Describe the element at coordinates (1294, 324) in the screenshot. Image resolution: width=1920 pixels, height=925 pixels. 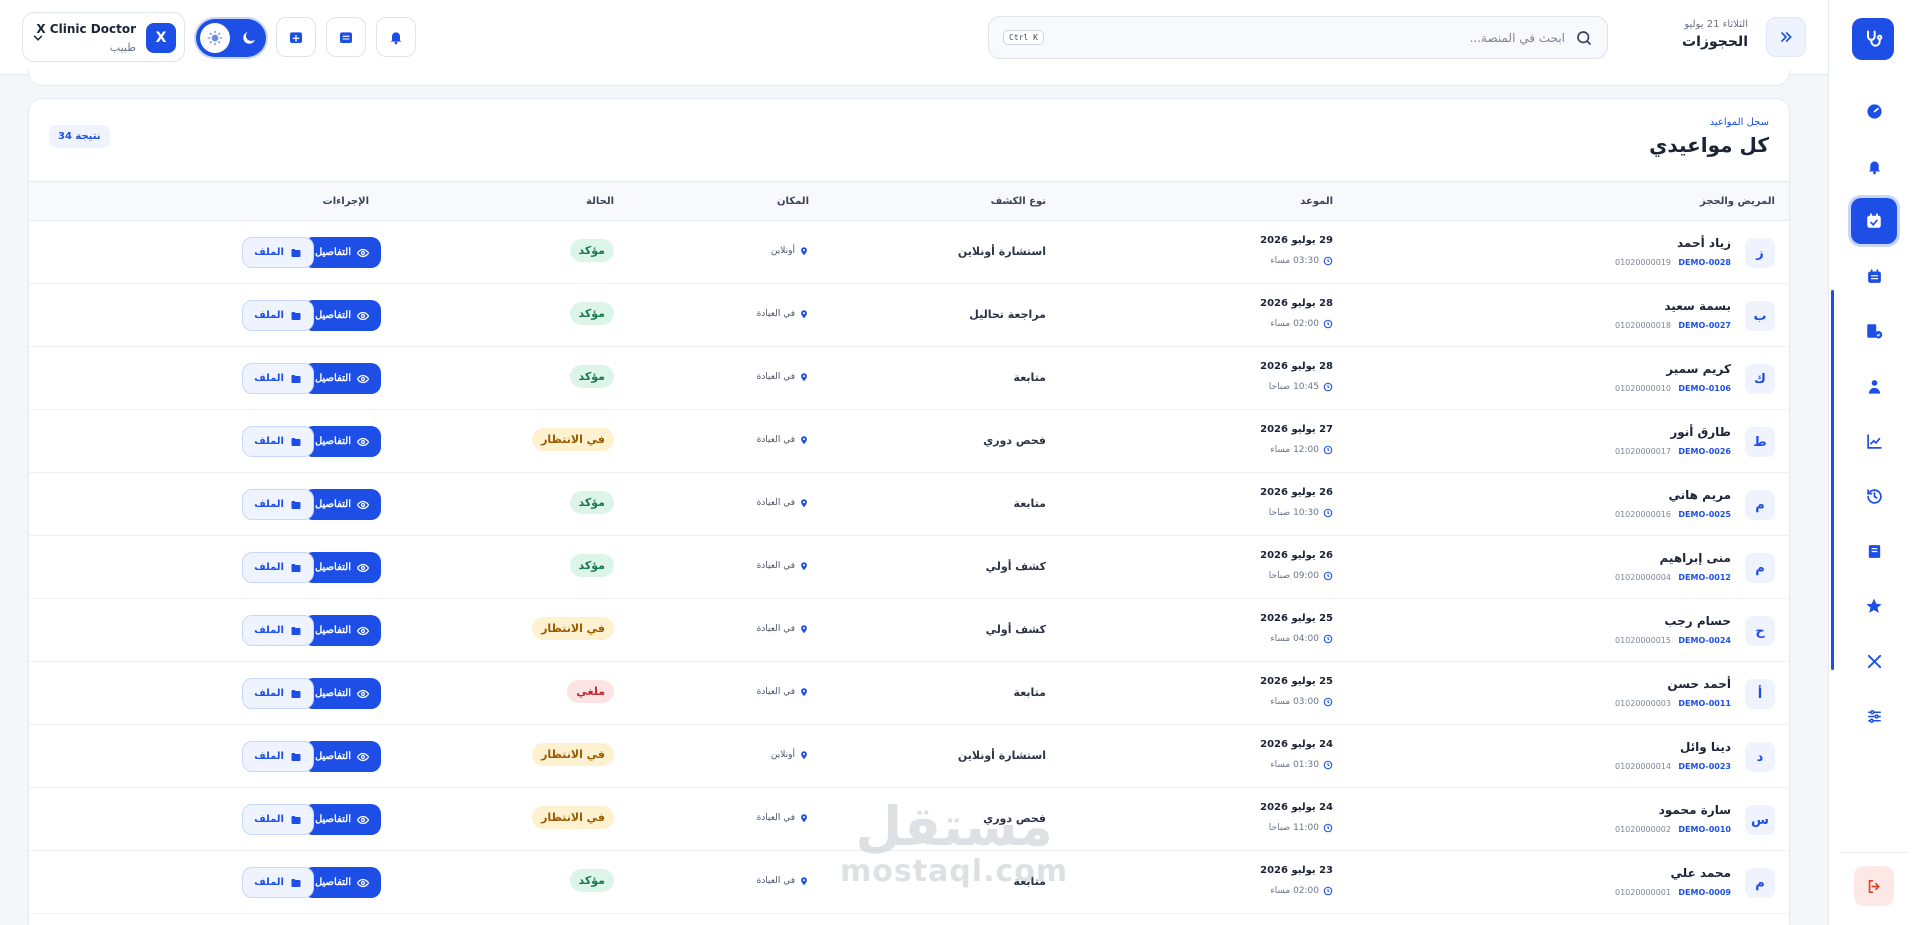
I see `appointment-time-text: 02:00 مساء` at that location.